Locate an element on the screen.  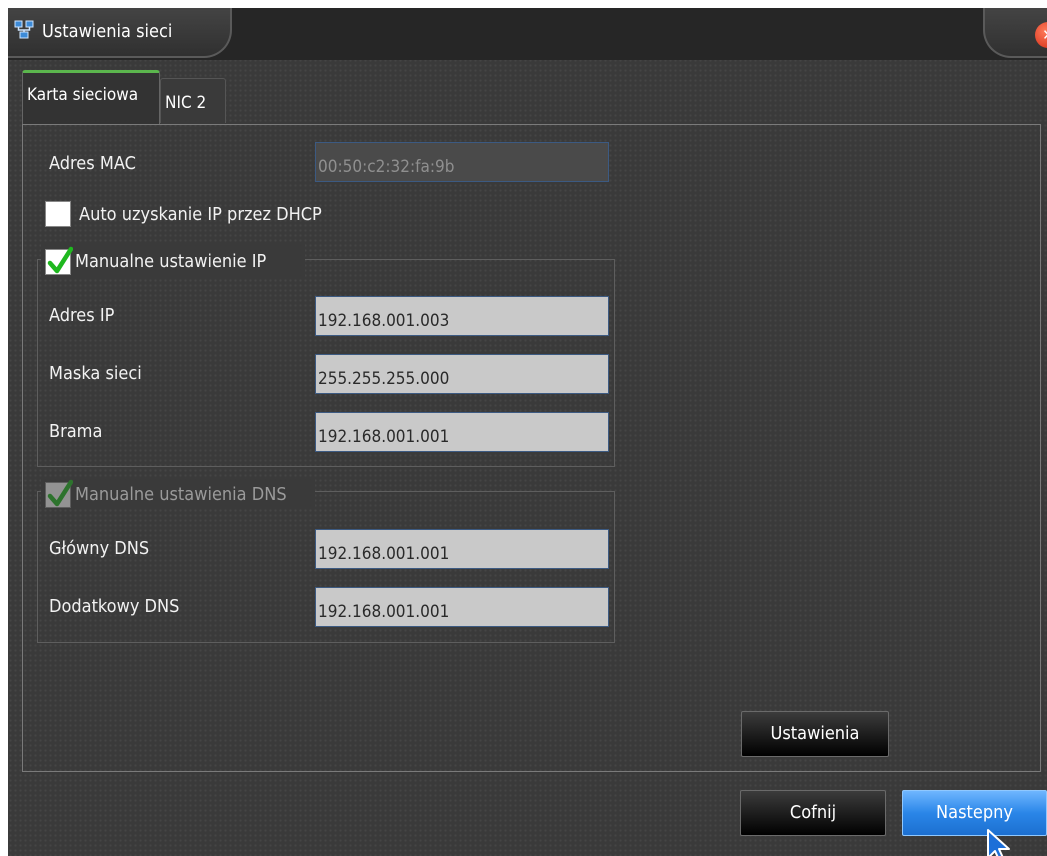
tab-label: NIC 2 is located at coordinates (186, 103).